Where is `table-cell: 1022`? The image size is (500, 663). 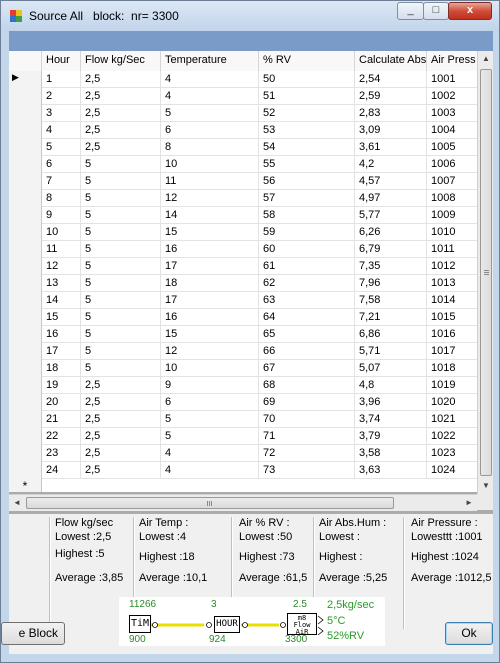 table-cell: 1022 is located at coordinates (454, 436).